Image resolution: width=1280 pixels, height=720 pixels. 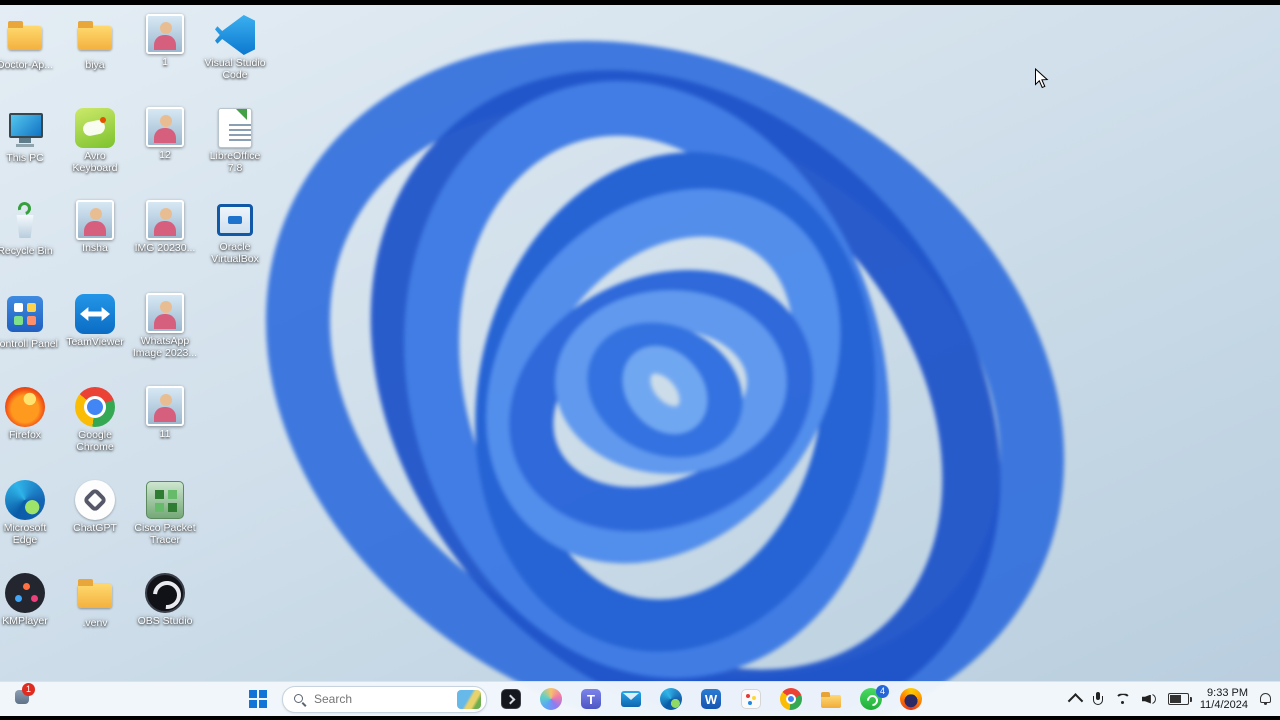 I want to click on taskbar-app-paint, so click(x=751, y=699).